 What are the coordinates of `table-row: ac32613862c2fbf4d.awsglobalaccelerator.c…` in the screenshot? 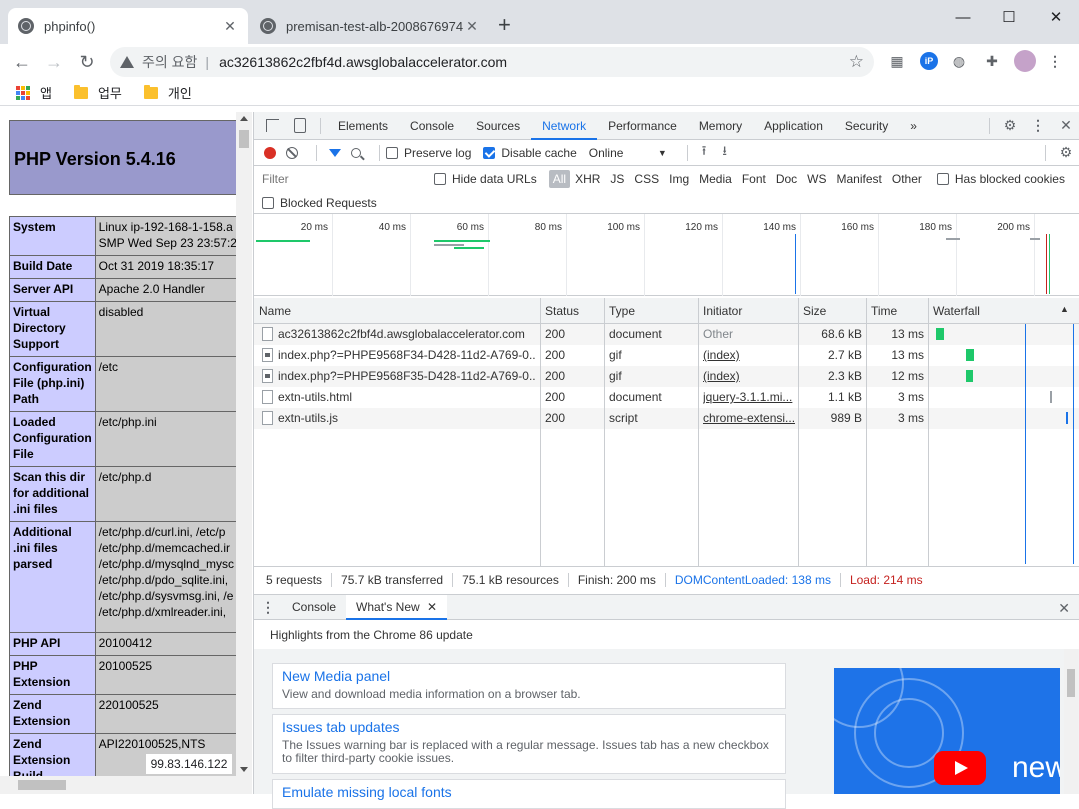 It's located at (666, 334).